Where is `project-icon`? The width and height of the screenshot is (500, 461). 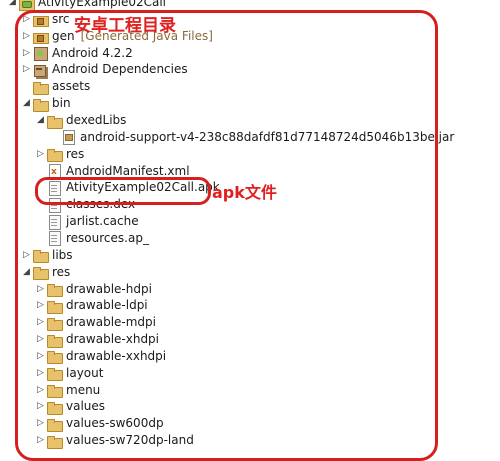
project-icon is located at coordinates (26, 5).